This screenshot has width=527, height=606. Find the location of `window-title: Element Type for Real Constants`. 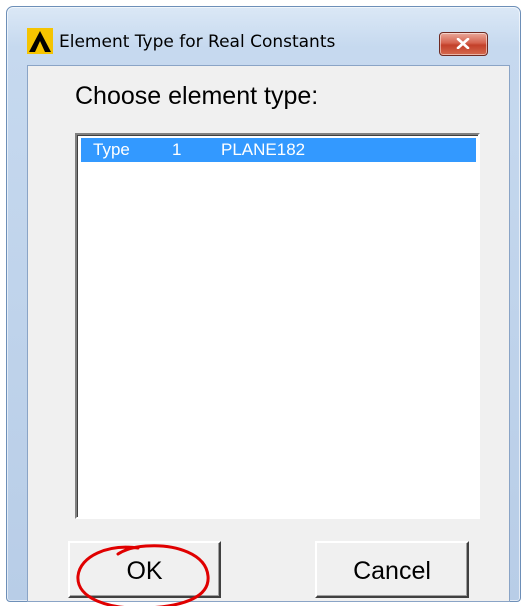

window-title: Element Type for Real Constants is located at coordinates (197, 42).